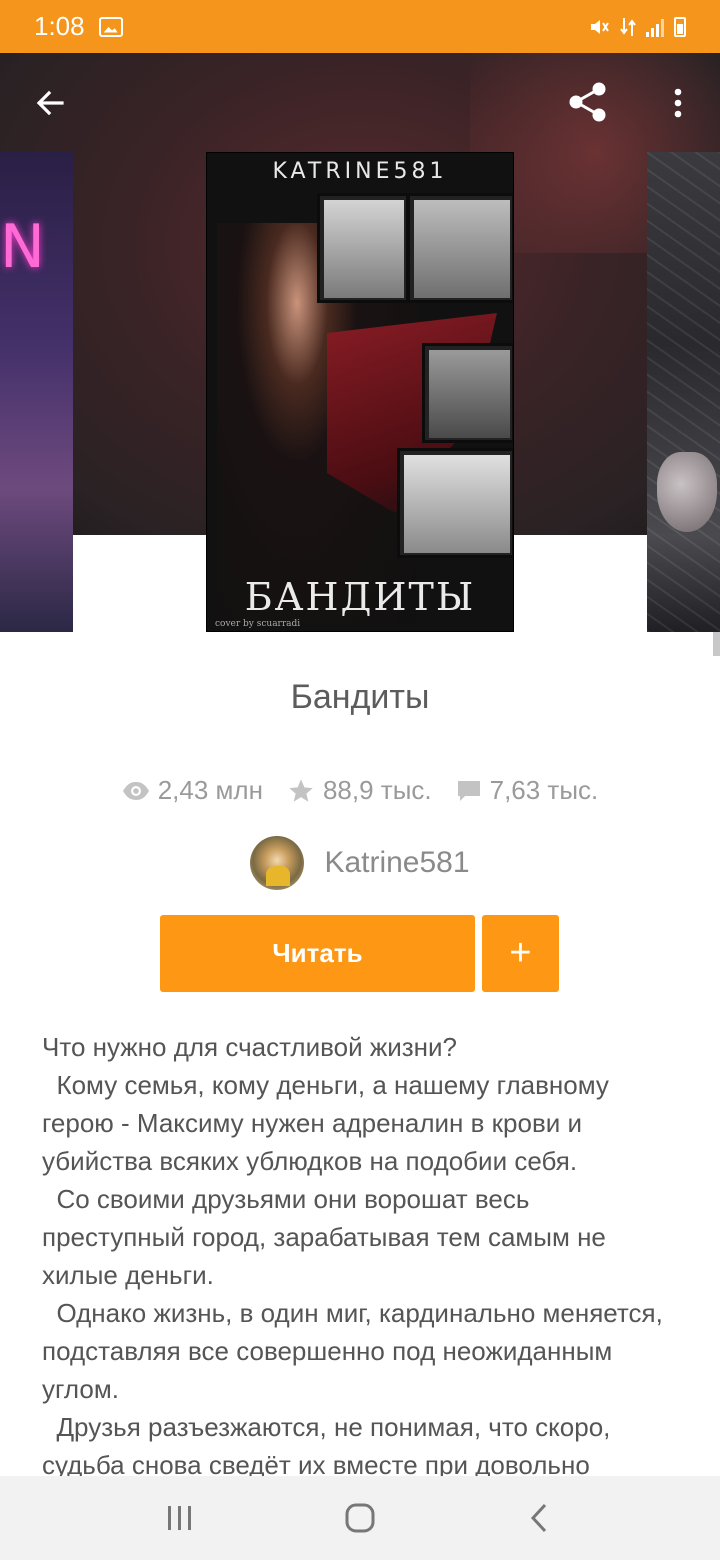 The height and width of the screenshot is (1560, 720). Describe the element at coordinates (250, 1047) in the screenshot. I see `description-paragraph: Что нужно для счастливой жизни?` at that location.